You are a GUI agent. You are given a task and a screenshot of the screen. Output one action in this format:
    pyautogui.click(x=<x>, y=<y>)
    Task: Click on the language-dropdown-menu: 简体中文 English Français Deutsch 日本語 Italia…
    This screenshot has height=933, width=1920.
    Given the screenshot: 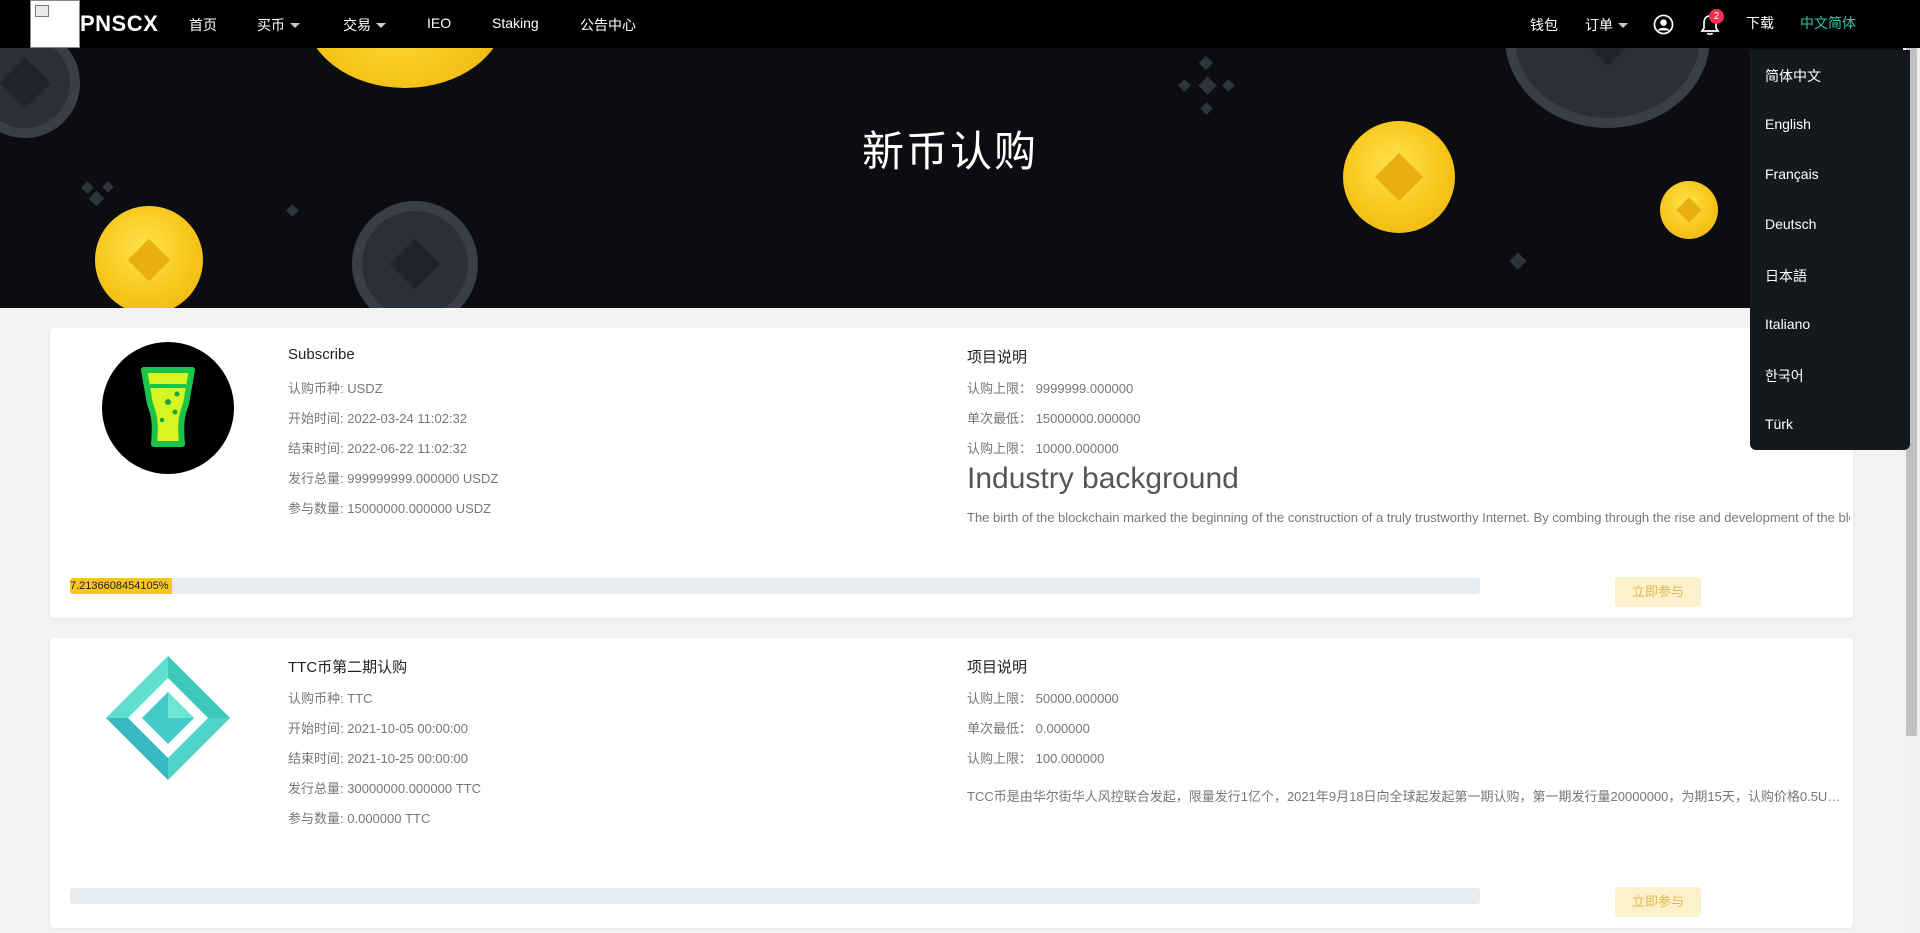 What is the action you would take?
    pyautogui.click(x=1830, y=250)
    